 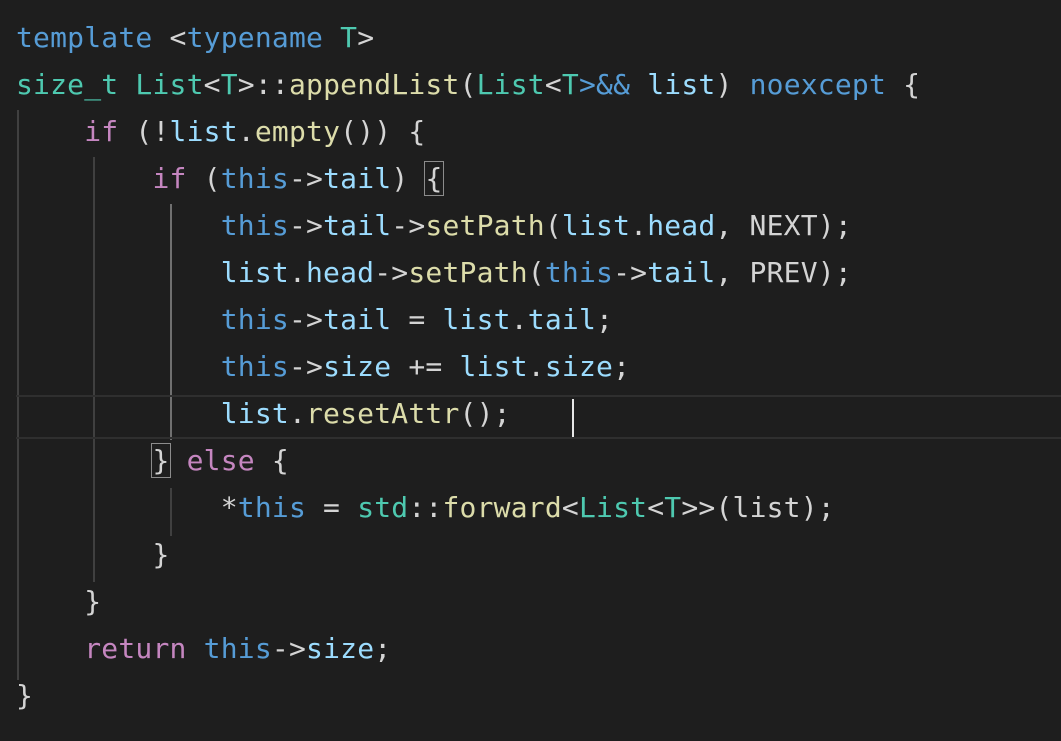 What do you see at coordinates (573, 418) in the screenshot?
I see `text-cursor` at bounding box center [573, 418].